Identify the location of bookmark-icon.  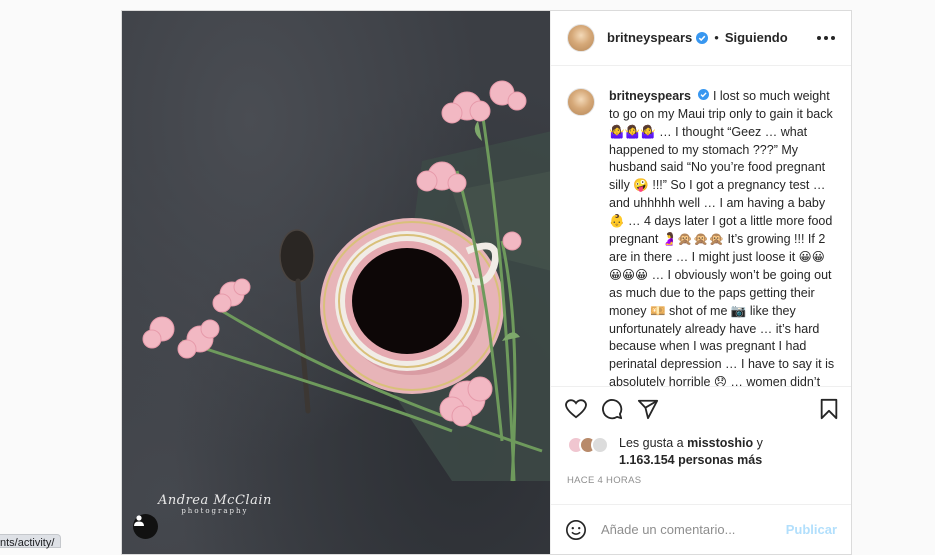
(829, 409).